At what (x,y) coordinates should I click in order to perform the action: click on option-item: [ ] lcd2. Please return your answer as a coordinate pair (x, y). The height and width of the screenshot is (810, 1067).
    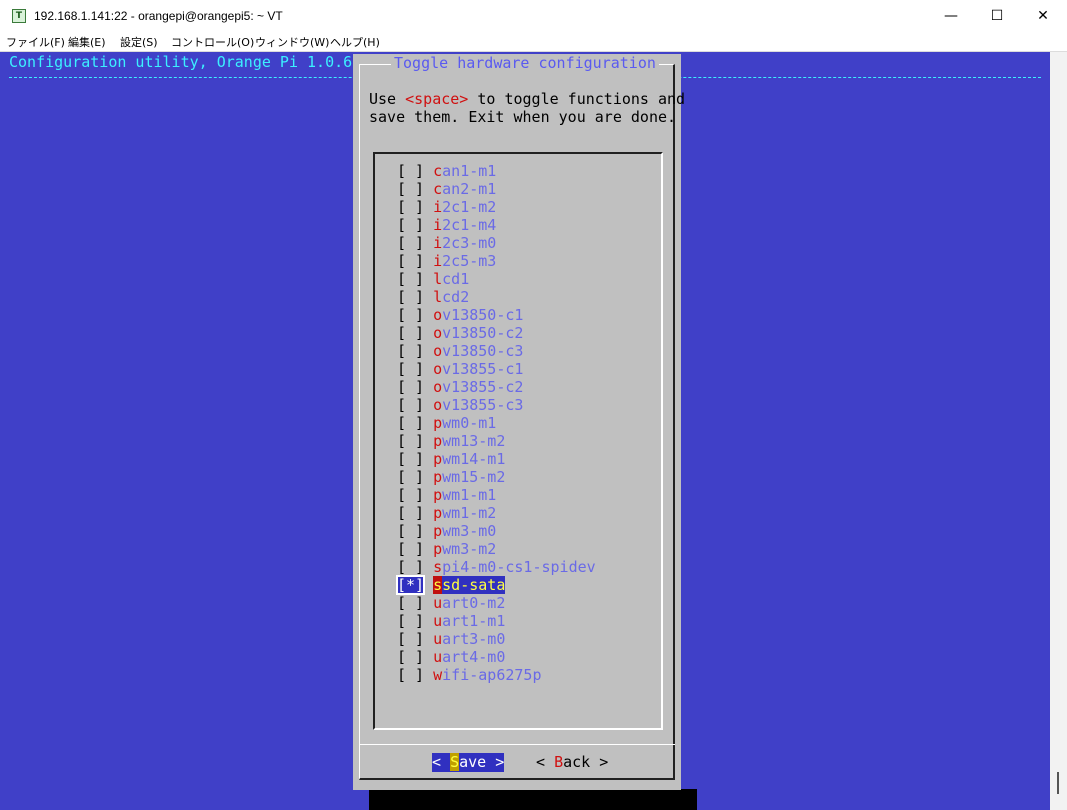
    Looking at the image, I should click on (433, 297).